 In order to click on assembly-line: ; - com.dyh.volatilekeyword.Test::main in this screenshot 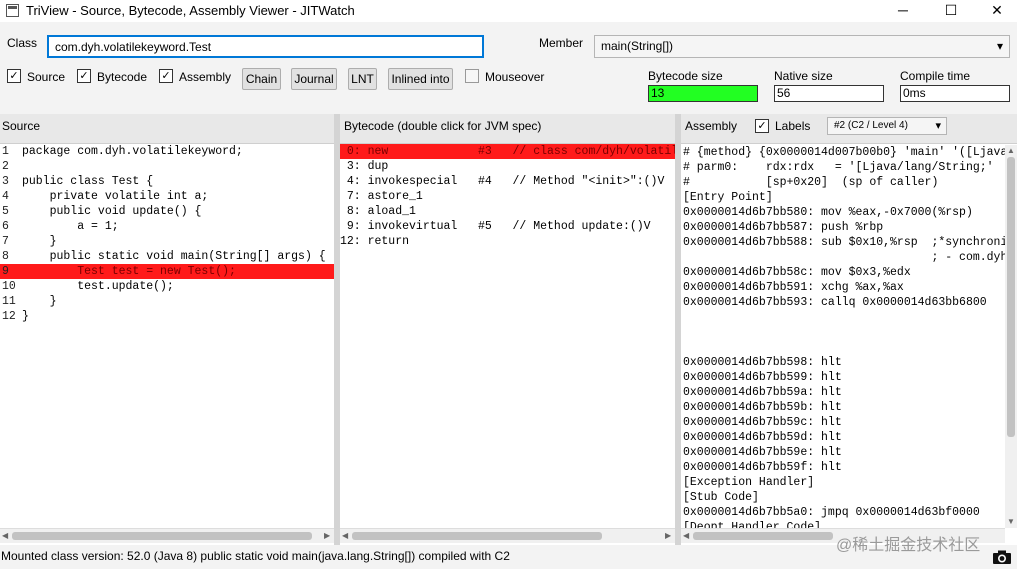, I will do `click(844, 257)`.